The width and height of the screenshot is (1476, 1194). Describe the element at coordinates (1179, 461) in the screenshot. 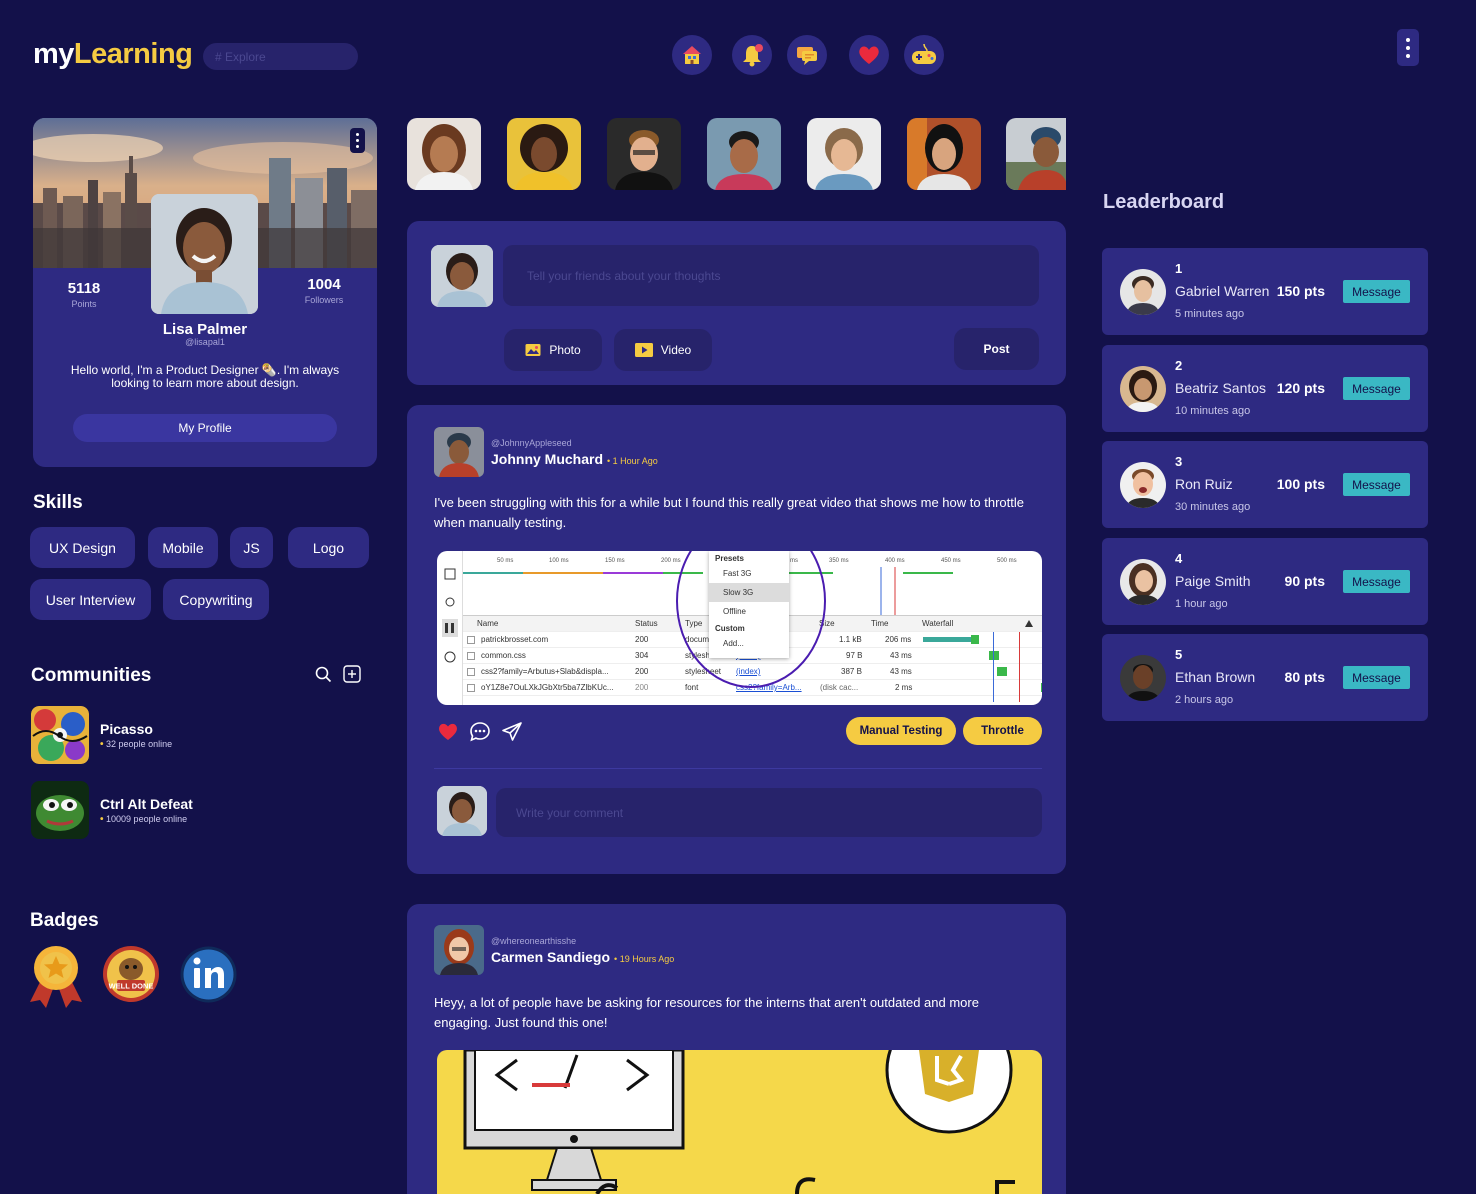

I see `leaderboard-rank: 3` at that location.